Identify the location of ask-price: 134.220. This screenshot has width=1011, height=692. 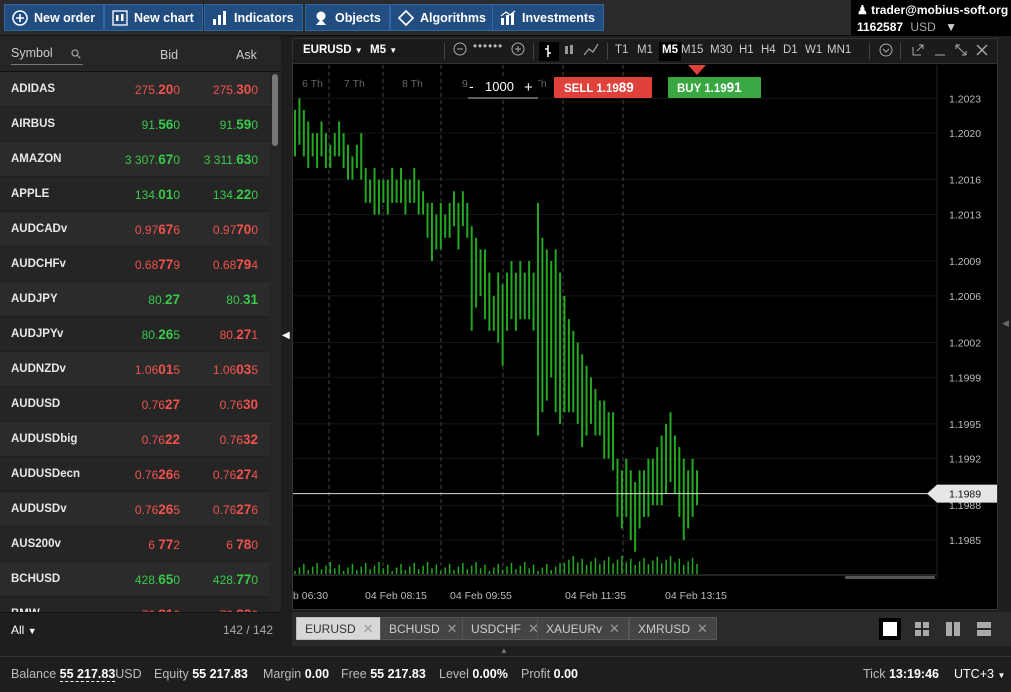
(219, 194).